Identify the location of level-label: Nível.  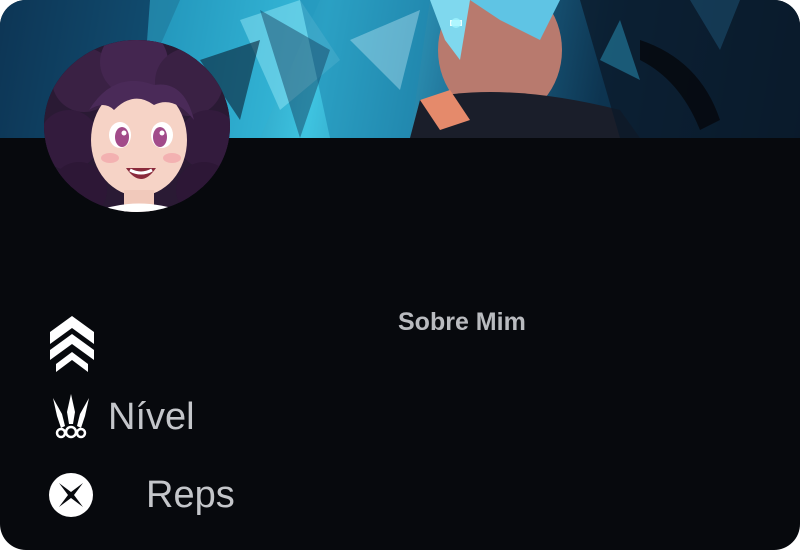
(151, 416).